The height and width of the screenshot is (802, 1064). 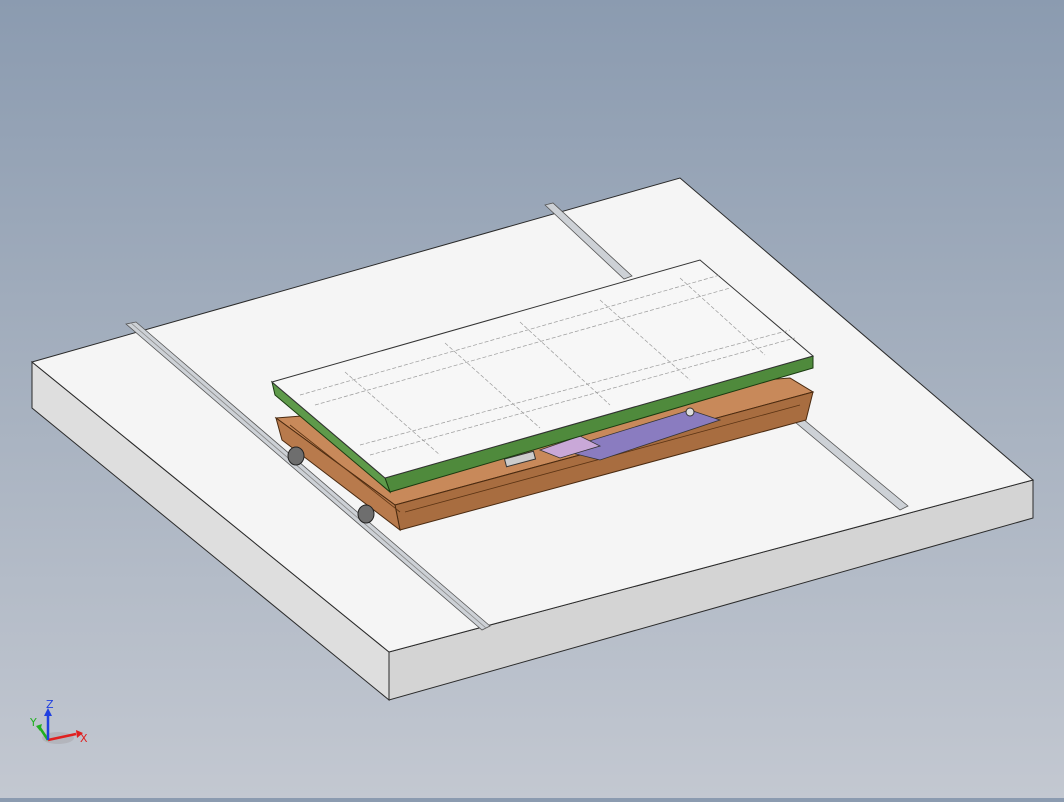 What do you see at coordinates (50, 705) in the screenshot?
I see `z-axis-label: Z` at bounding box center [50, 705].